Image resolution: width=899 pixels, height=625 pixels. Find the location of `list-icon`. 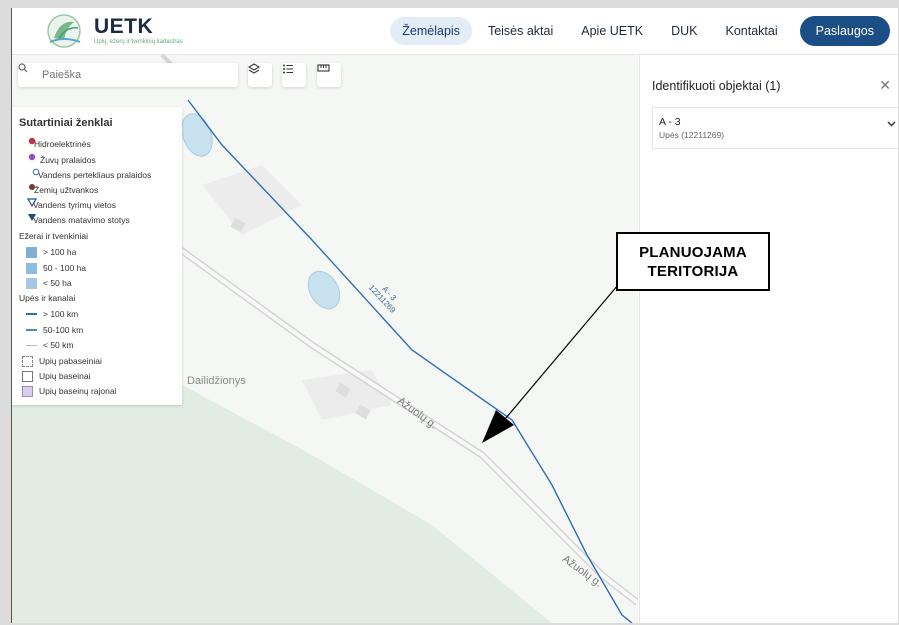

list-icon is located at coordinates (288, 69).